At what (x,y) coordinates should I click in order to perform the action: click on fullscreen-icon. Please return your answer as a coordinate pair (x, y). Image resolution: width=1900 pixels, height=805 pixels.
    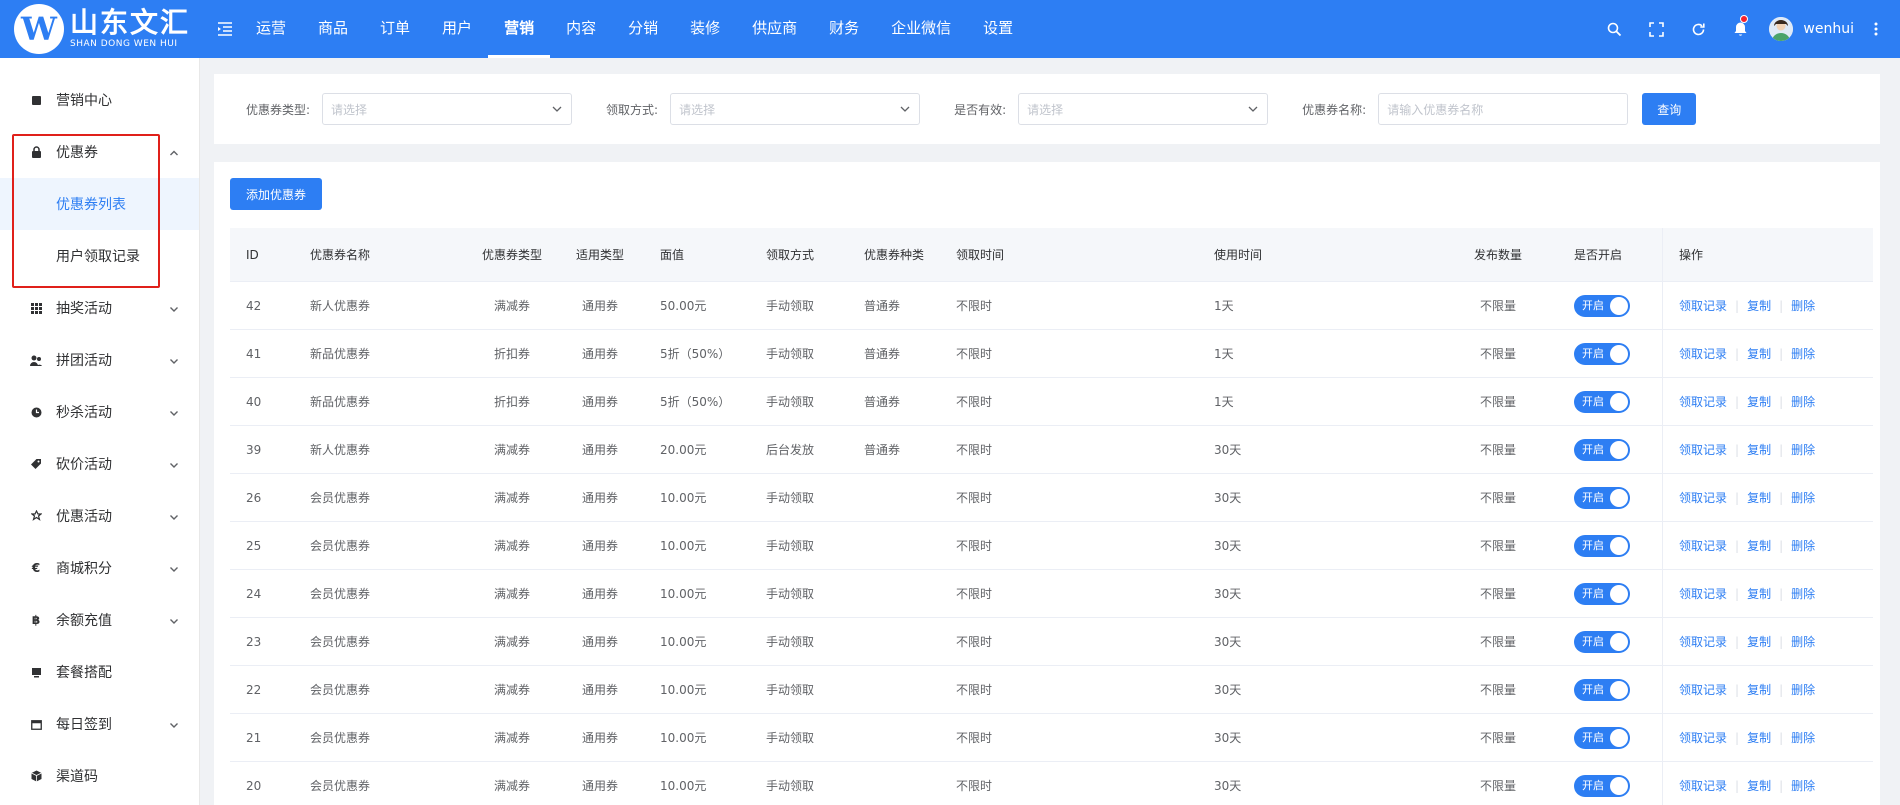
    Looking at the image, I should click on (1656, 29).